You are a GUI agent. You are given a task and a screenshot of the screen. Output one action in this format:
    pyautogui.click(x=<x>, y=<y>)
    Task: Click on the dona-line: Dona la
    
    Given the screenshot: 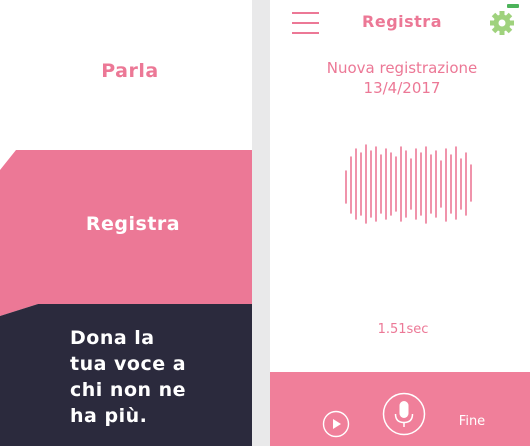 What is the action you would take?
    pyautogui.click(x=112, y=338)
    